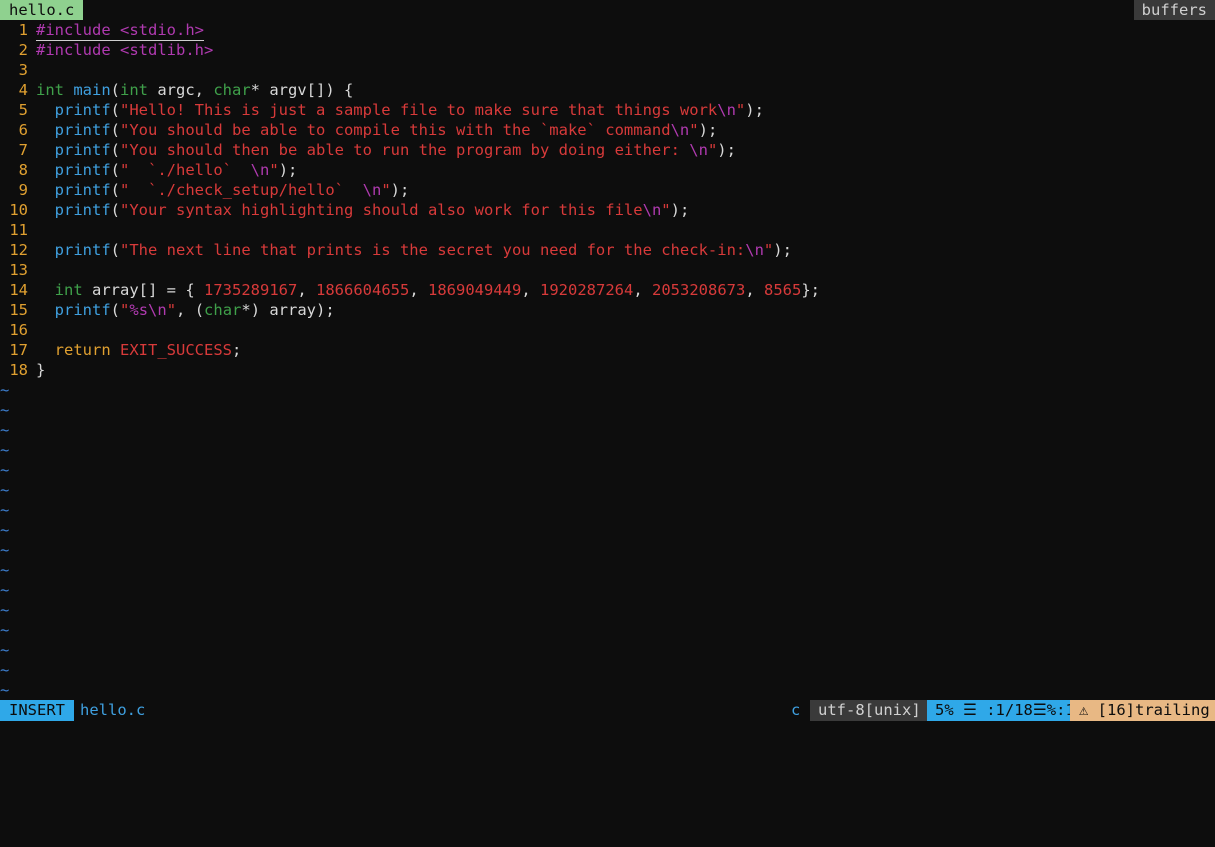 The width and height of the screenshot is (1215, 847). I want to click on code-line: 8 printf(" `./hello` \n");, so click(607, 170).